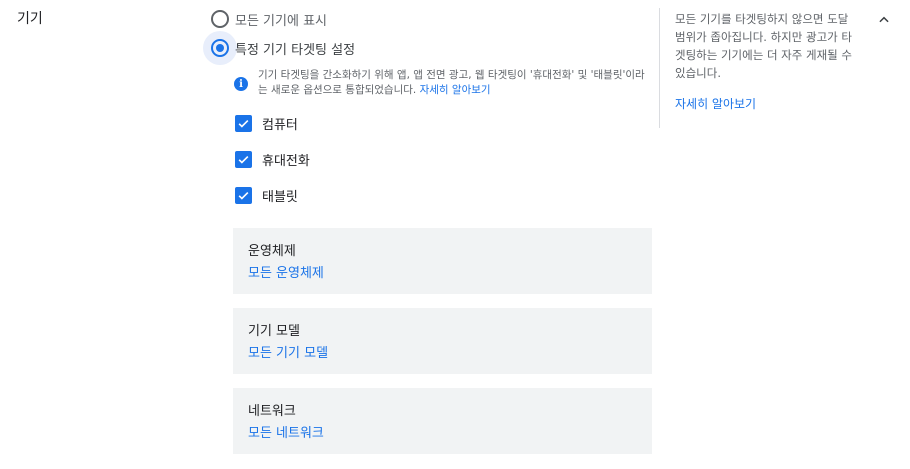 This screenshot has height=469, width=910. What do you see at coordinates (272, 411) in the screenshot?
I see `panel-title-network: 네트워크` at bounding box center [272, 411].